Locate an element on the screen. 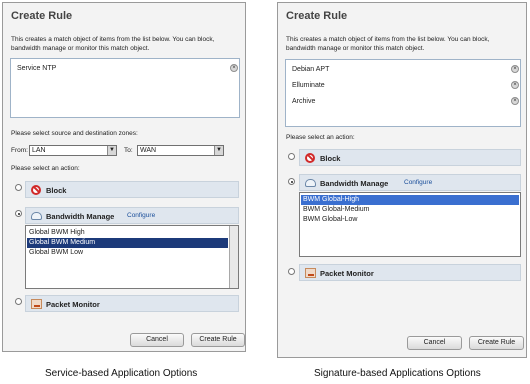  list-item-selected: Global BWM Medium is located at coordinates (127, 243).